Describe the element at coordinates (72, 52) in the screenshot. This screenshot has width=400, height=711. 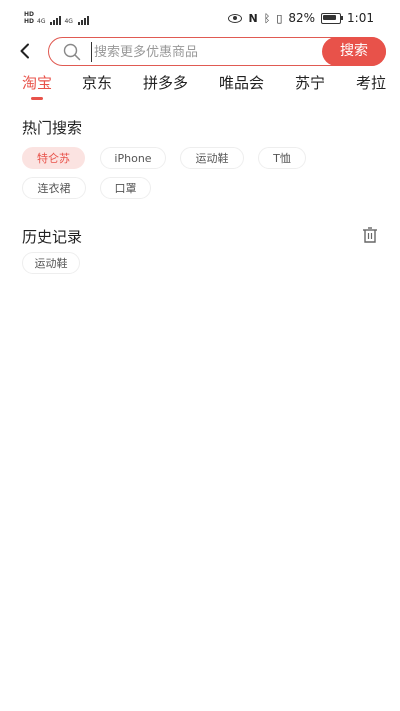
I see `search-icon` at that location.